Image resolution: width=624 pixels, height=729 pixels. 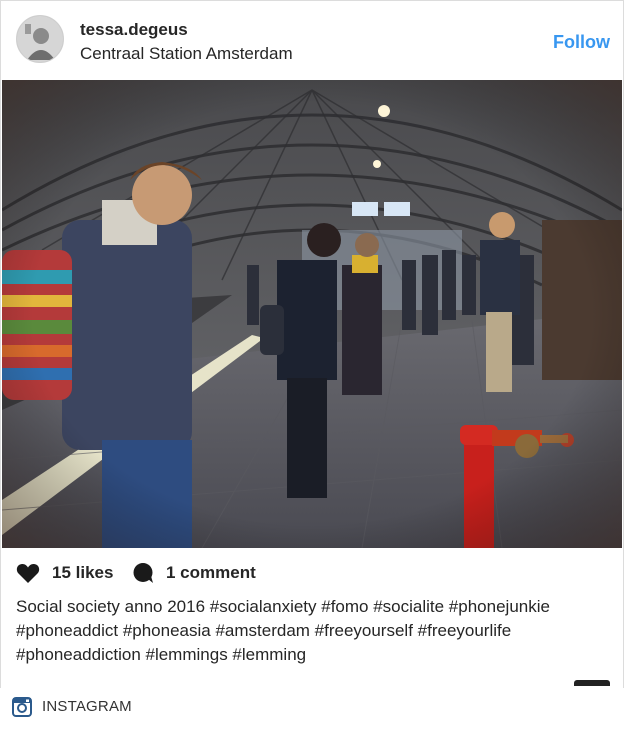 I want to click on location: Centraal Station Amsterdam, so click(x=186, y=54).